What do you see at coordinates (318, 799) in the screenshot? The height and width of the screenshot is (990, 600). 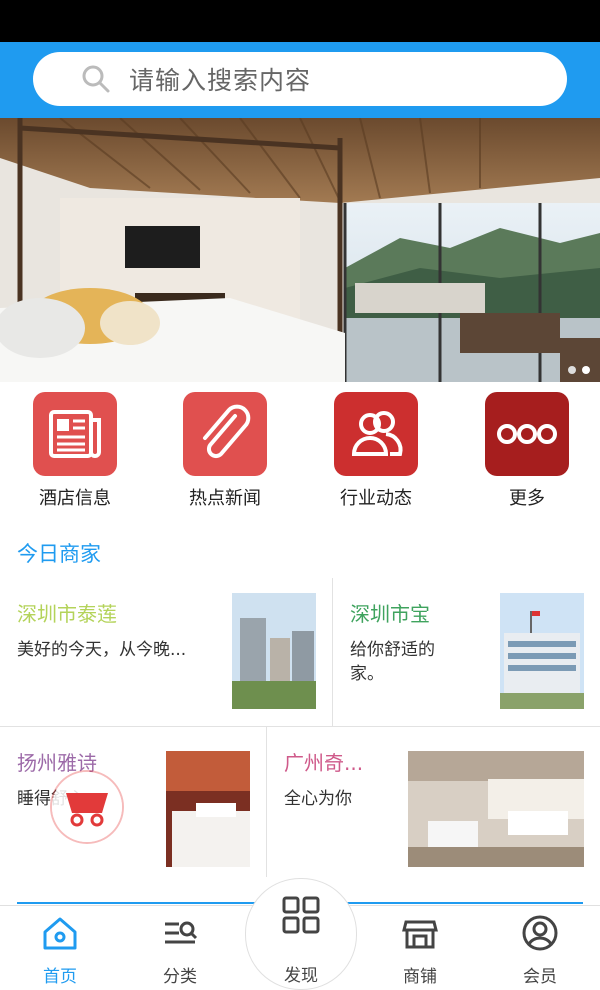 I see `merchant-desc: 全心为你` at bounding box center [318, 799].